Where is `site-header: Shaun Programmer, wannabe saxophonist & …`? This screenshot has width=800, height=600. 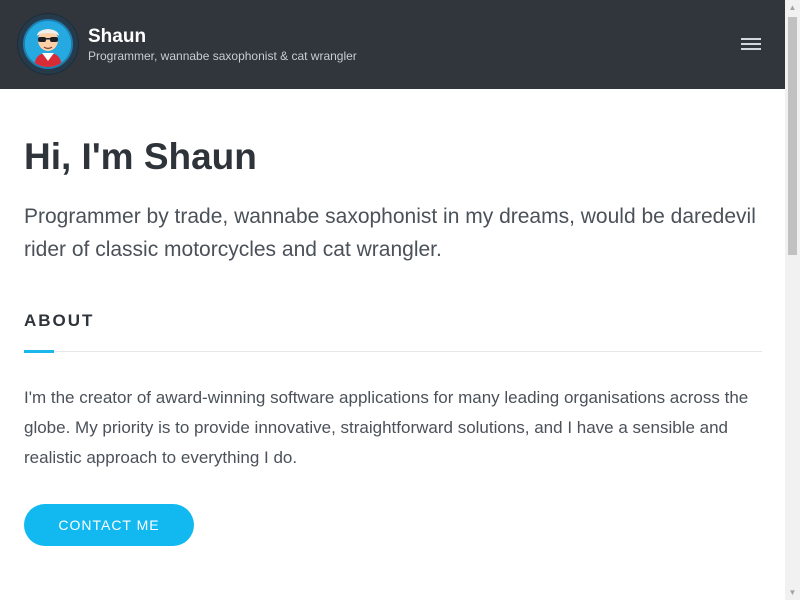 site-header: Shaun Programmer, wannabe saxophonist & … is located at coordinates (392, 44).